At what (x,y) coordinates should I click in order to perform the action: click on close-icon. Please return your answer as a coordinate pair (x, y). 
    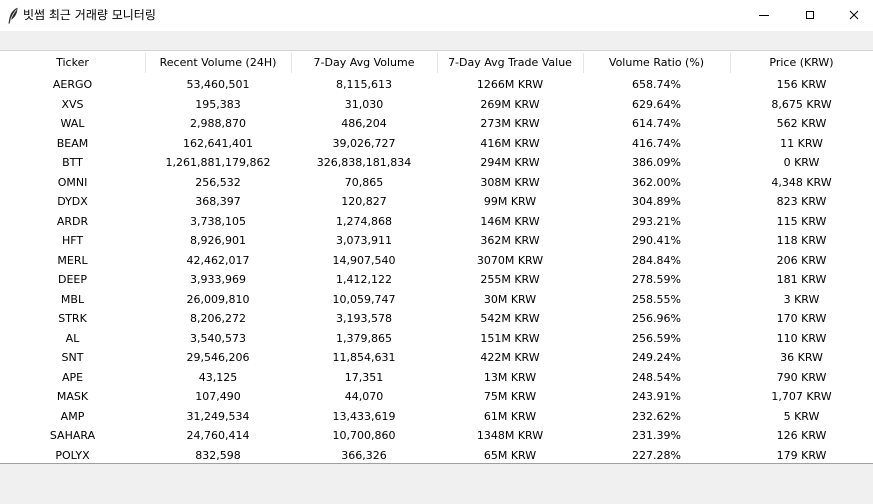
    Looking at the image, I should click on (854, 15).